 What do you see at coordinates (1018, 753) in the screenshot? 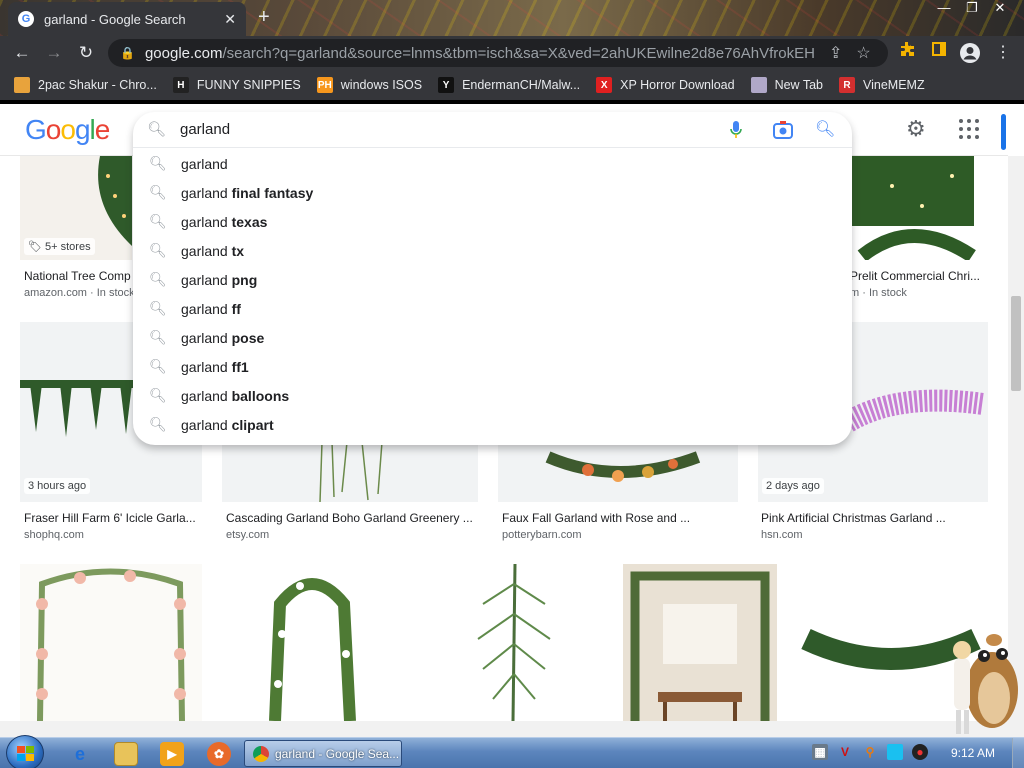
I see `show-desktop-button` at bounding box center [1018, 753].